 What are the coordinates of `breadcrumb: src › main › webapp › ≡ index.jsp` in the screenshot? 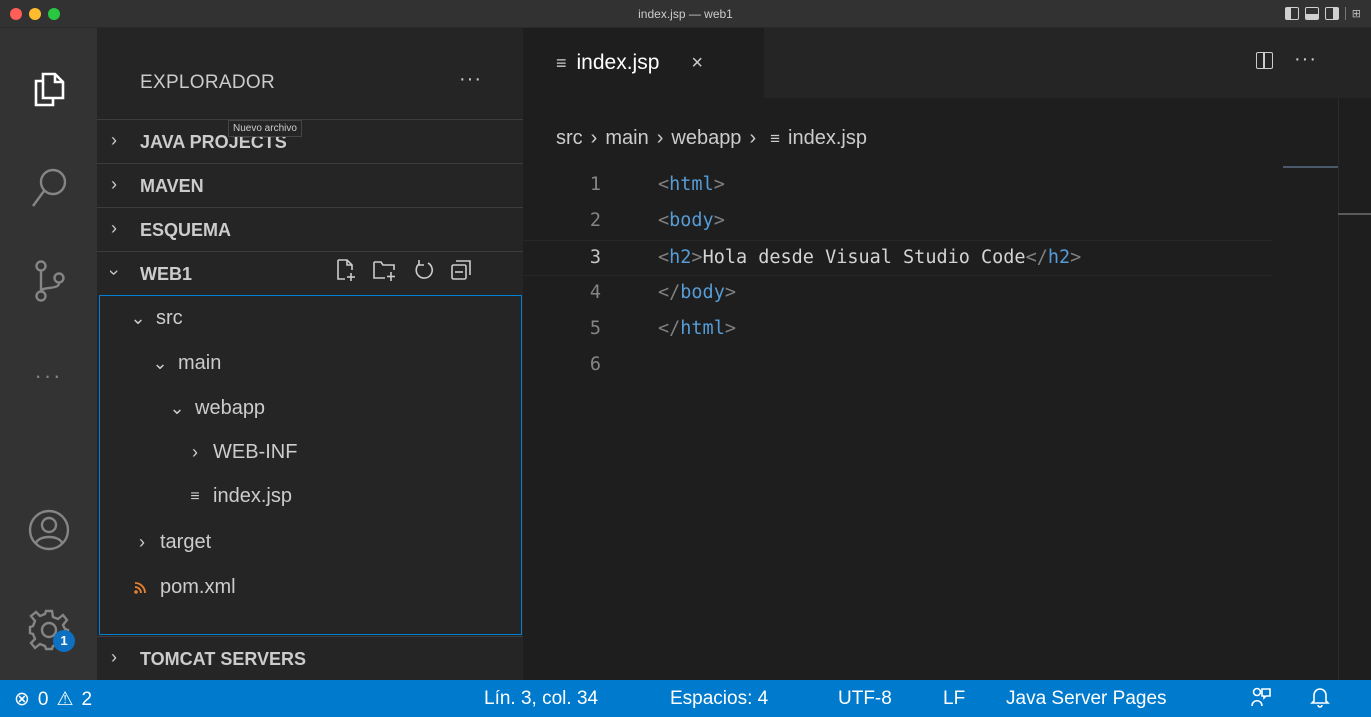 It's located at (711, 138).